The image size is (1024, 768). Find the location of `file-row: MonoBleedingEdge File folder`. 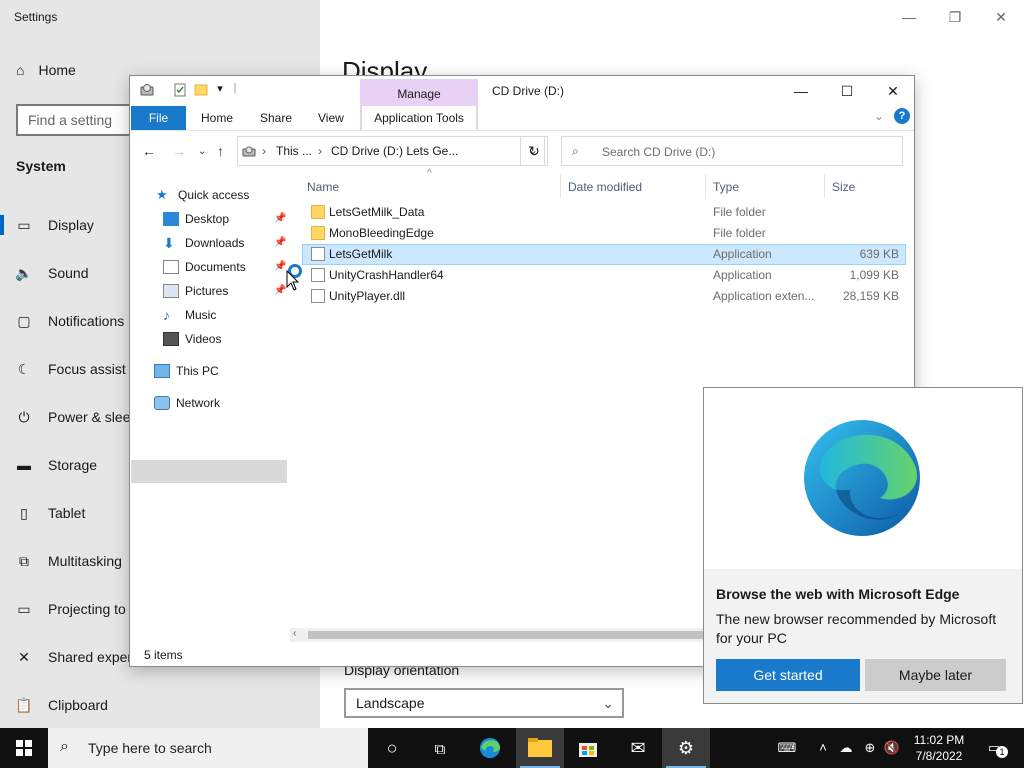

file-row: MonoBleedingEdge File folder is located at coordinates (604, 233).